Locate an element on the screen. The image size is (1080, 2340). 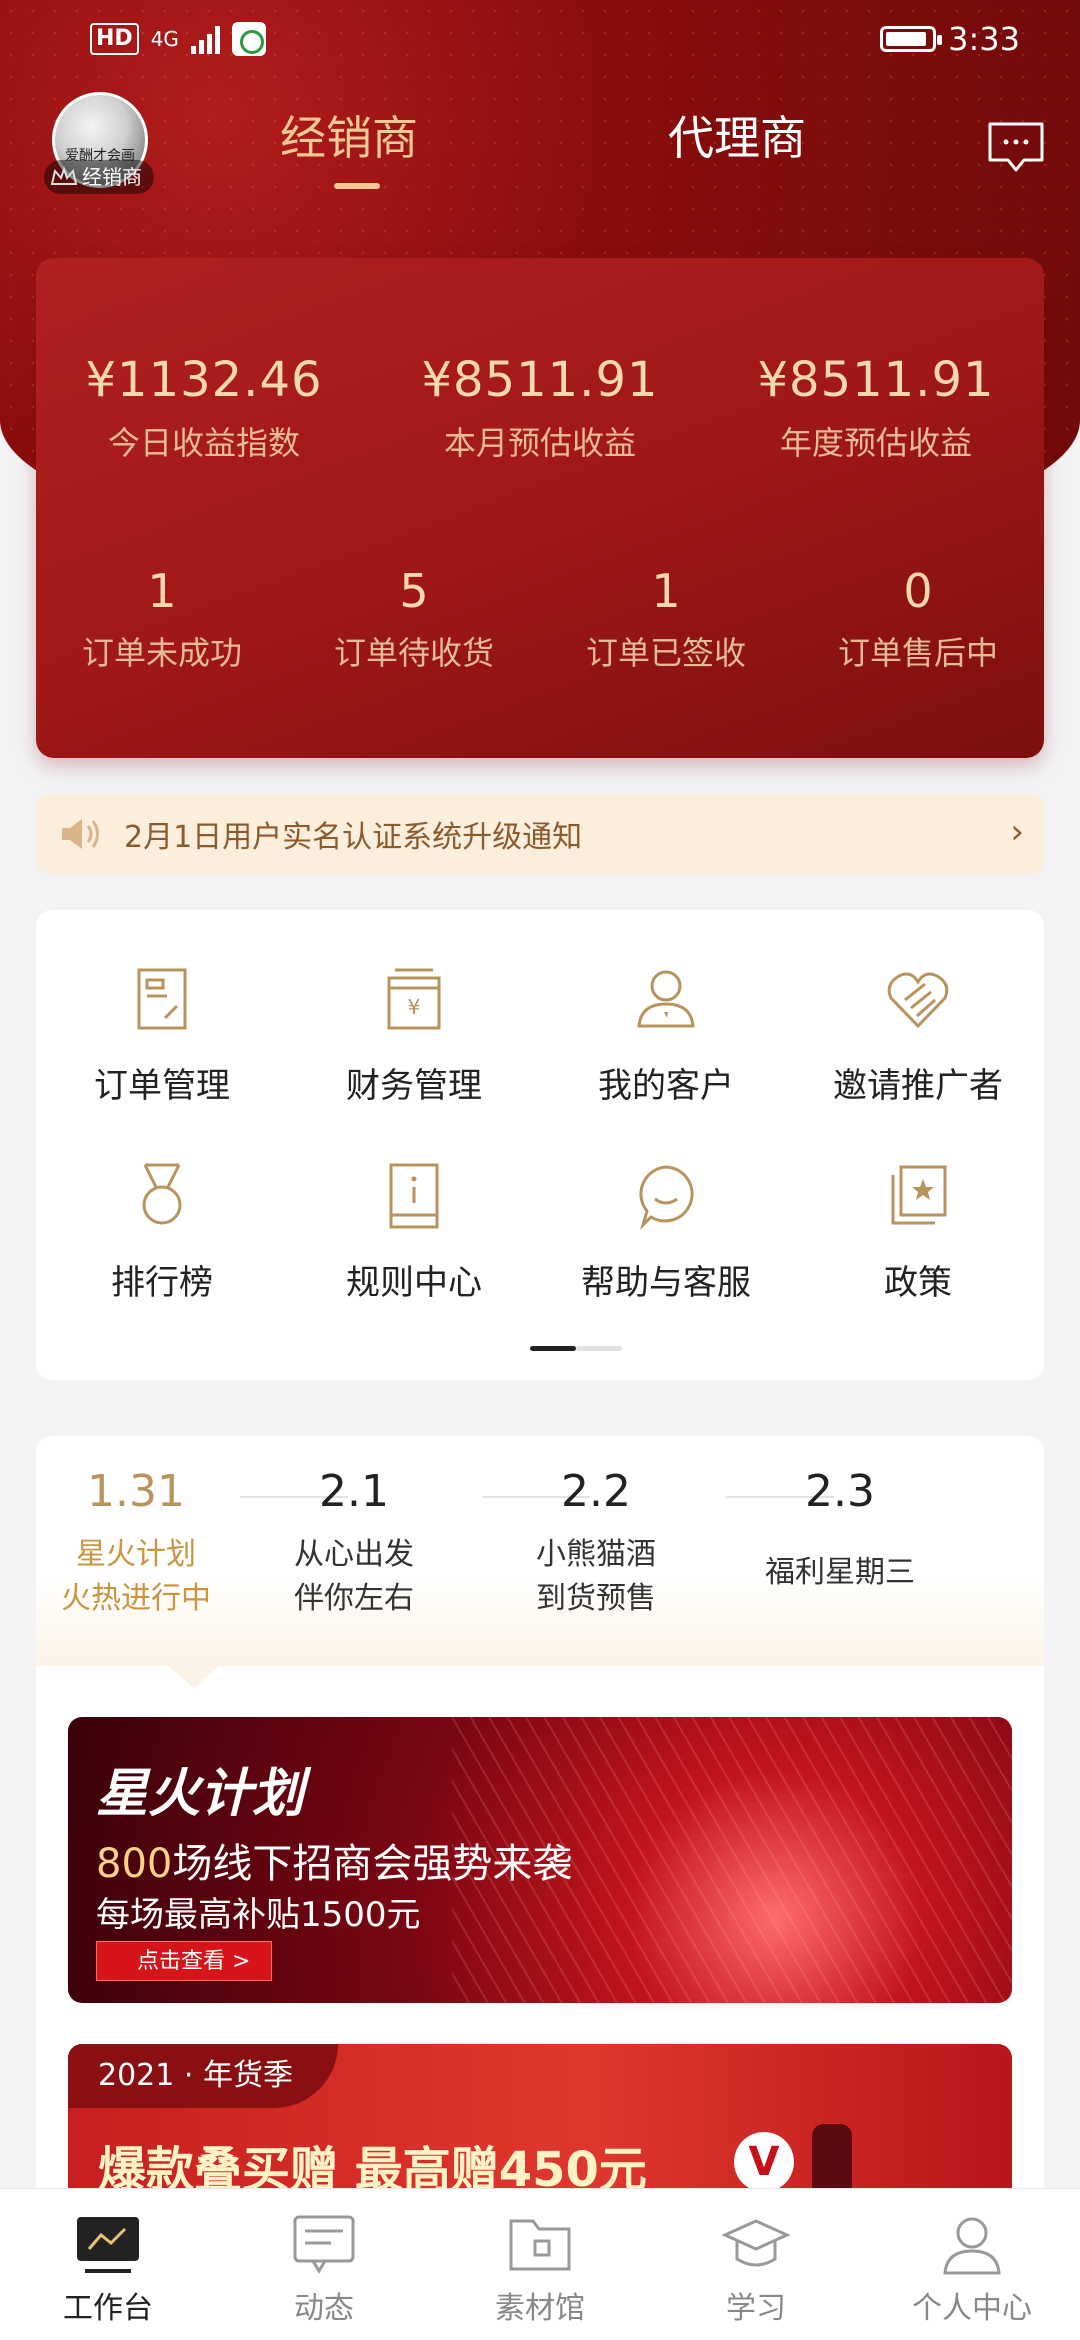
bottom-navigation: 工作台 动态 素材馆 学习 个人中心 is located at coordinates (540, 2264).